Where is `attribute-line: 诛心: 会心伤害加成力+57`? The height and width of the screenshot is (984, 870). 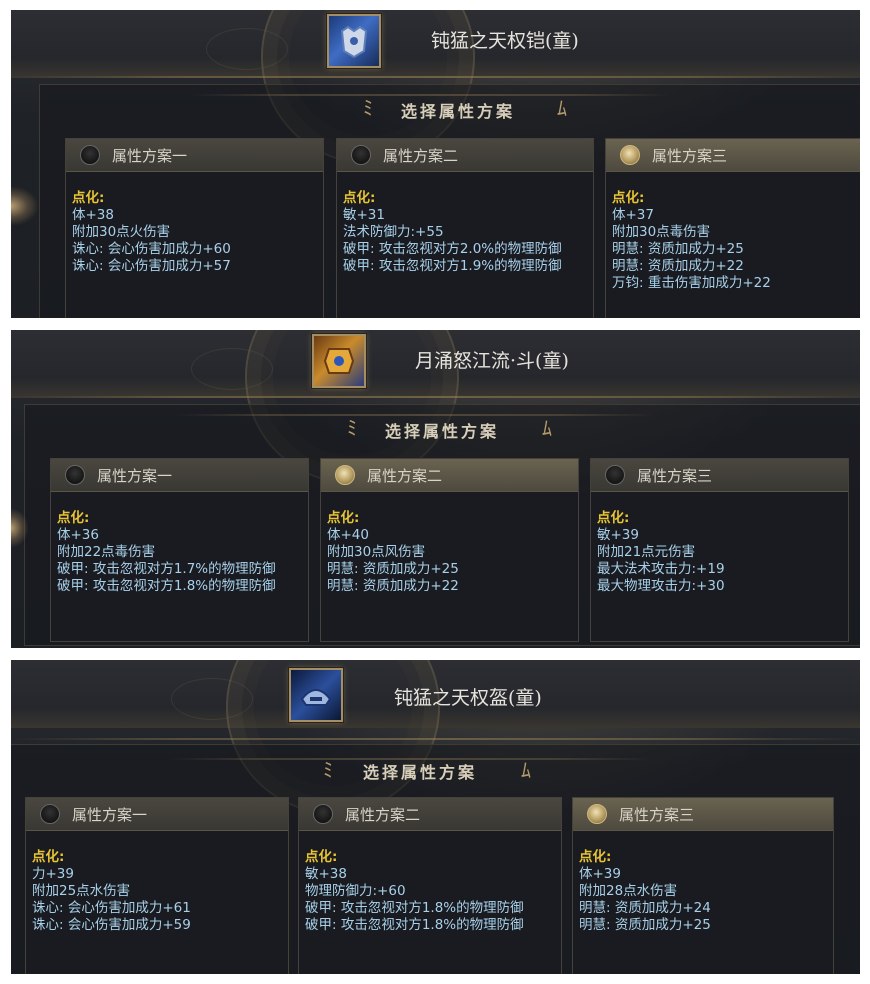
attribute-line: 诛心: 会心伤害加成力+57 is located at coordinates (151, 266).